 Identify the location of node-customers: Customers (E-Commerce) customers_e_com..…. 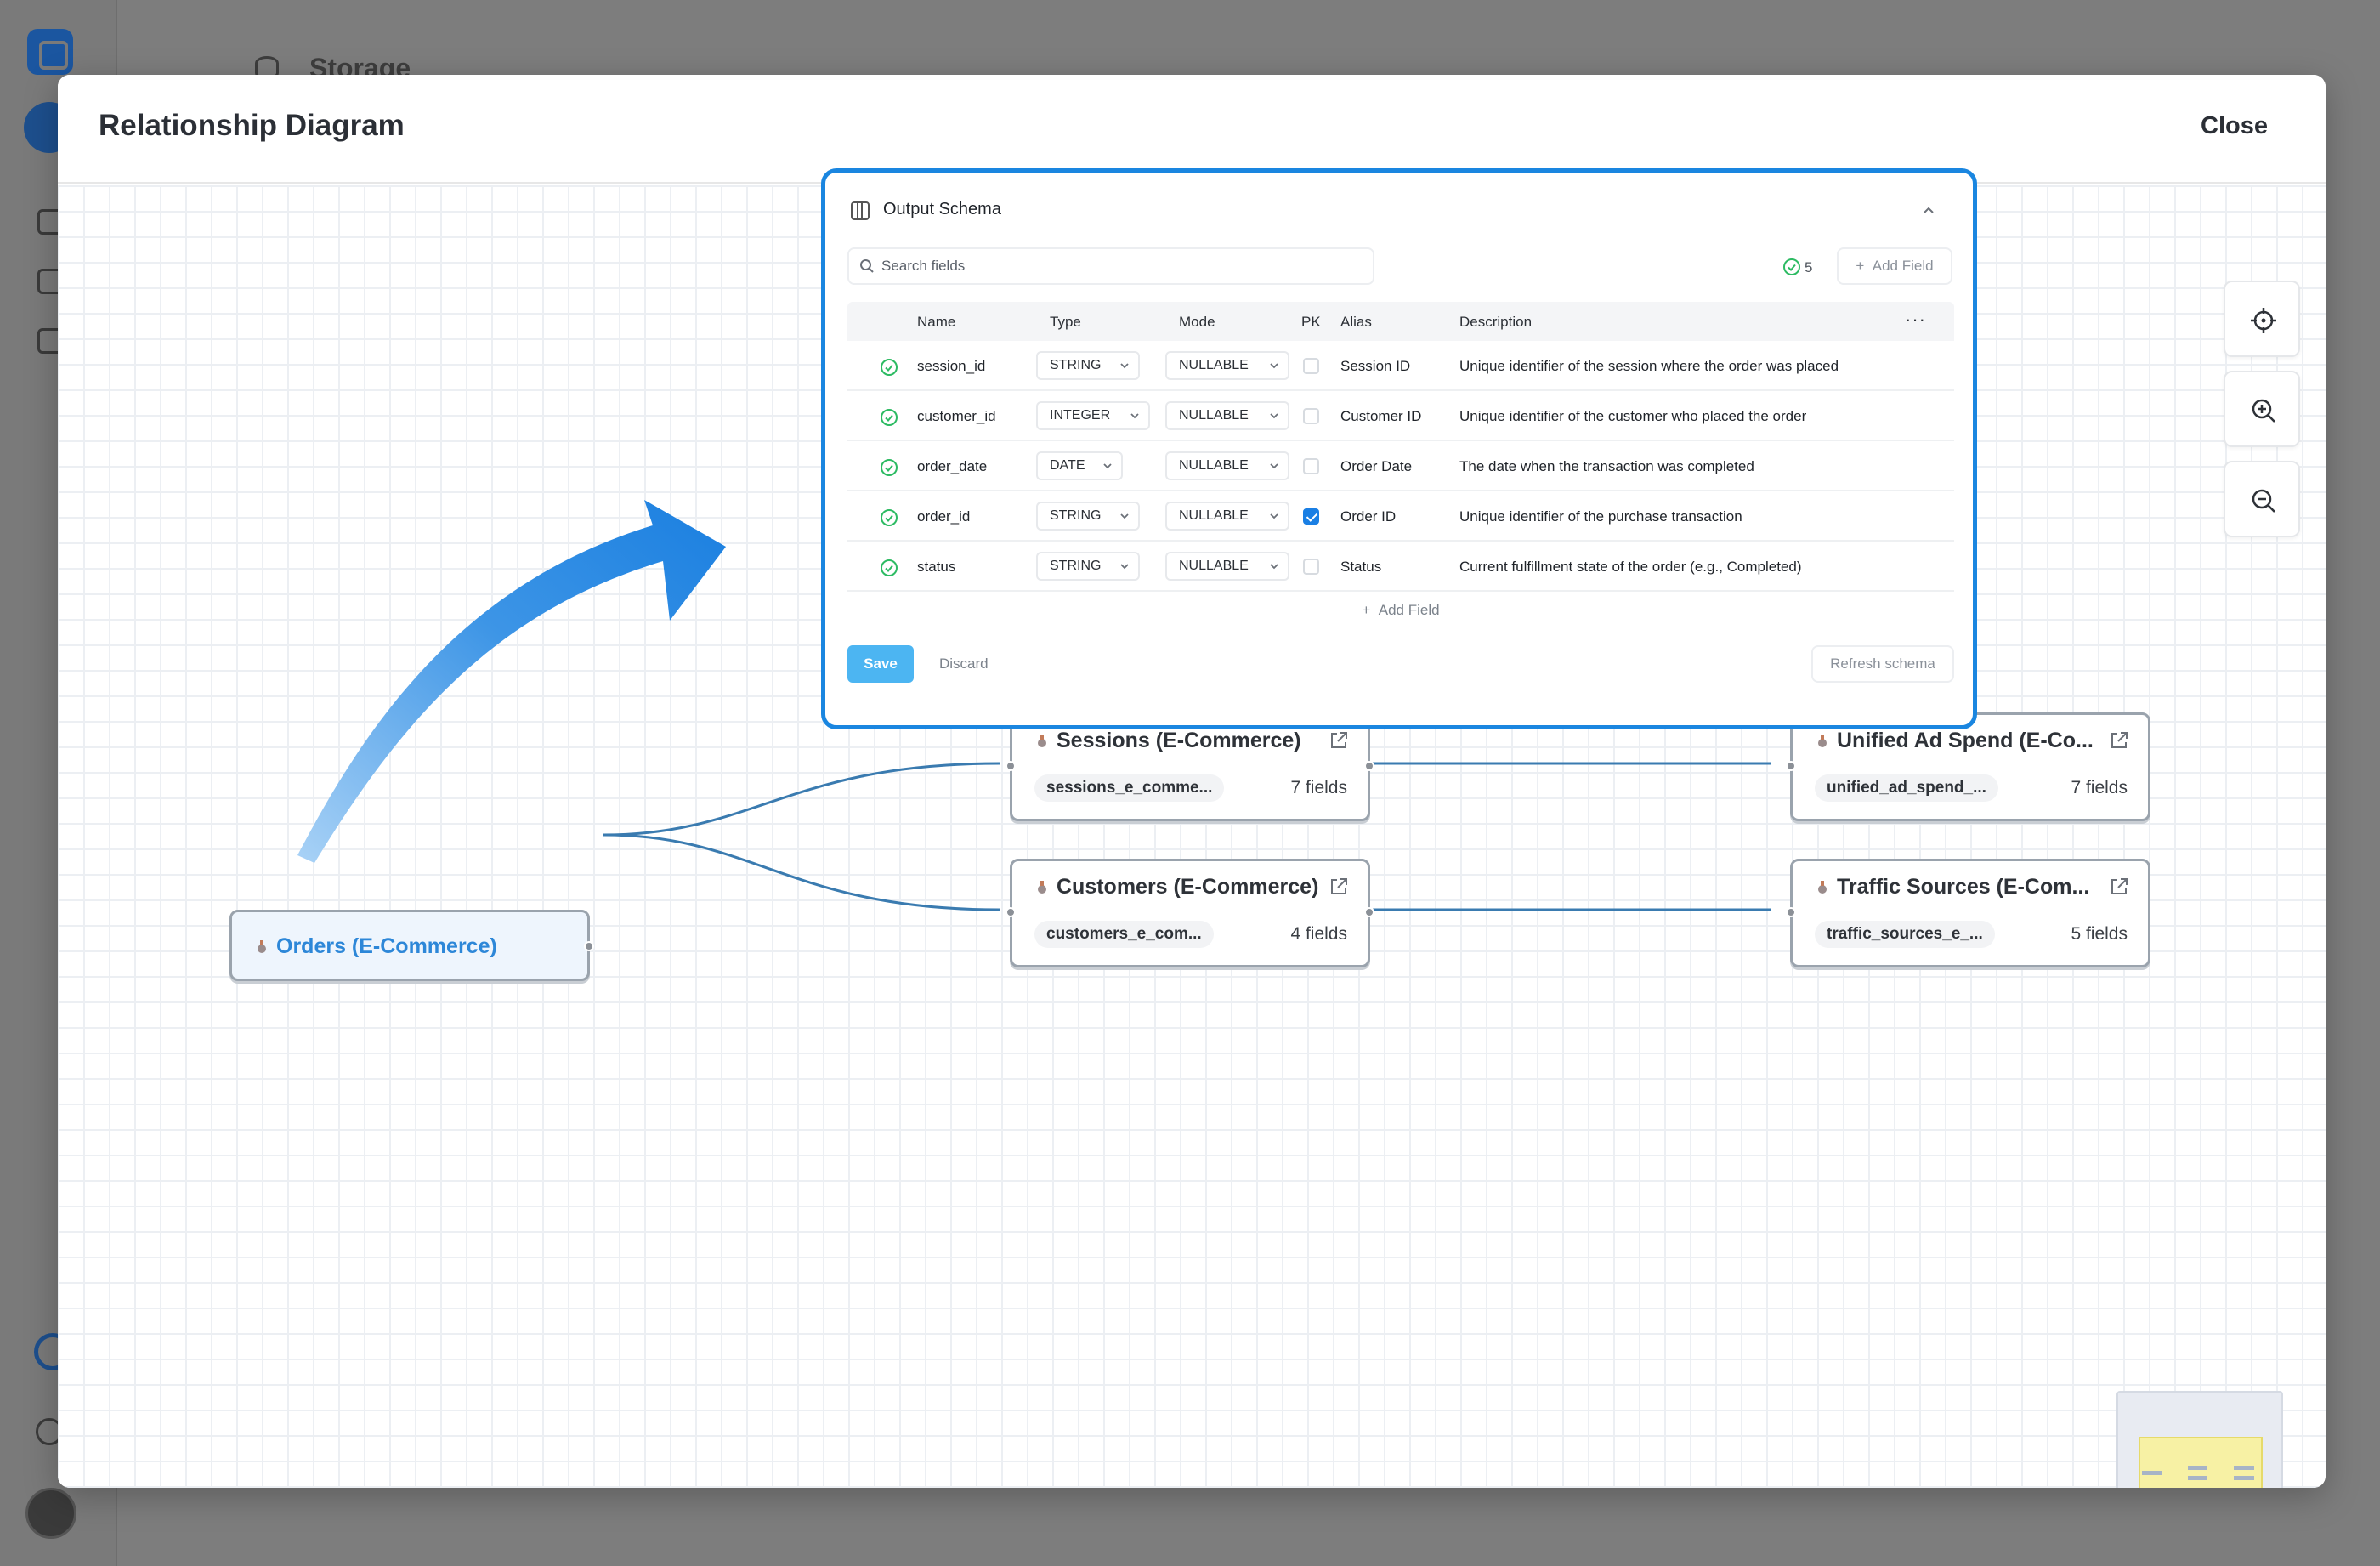
(1190, 913).